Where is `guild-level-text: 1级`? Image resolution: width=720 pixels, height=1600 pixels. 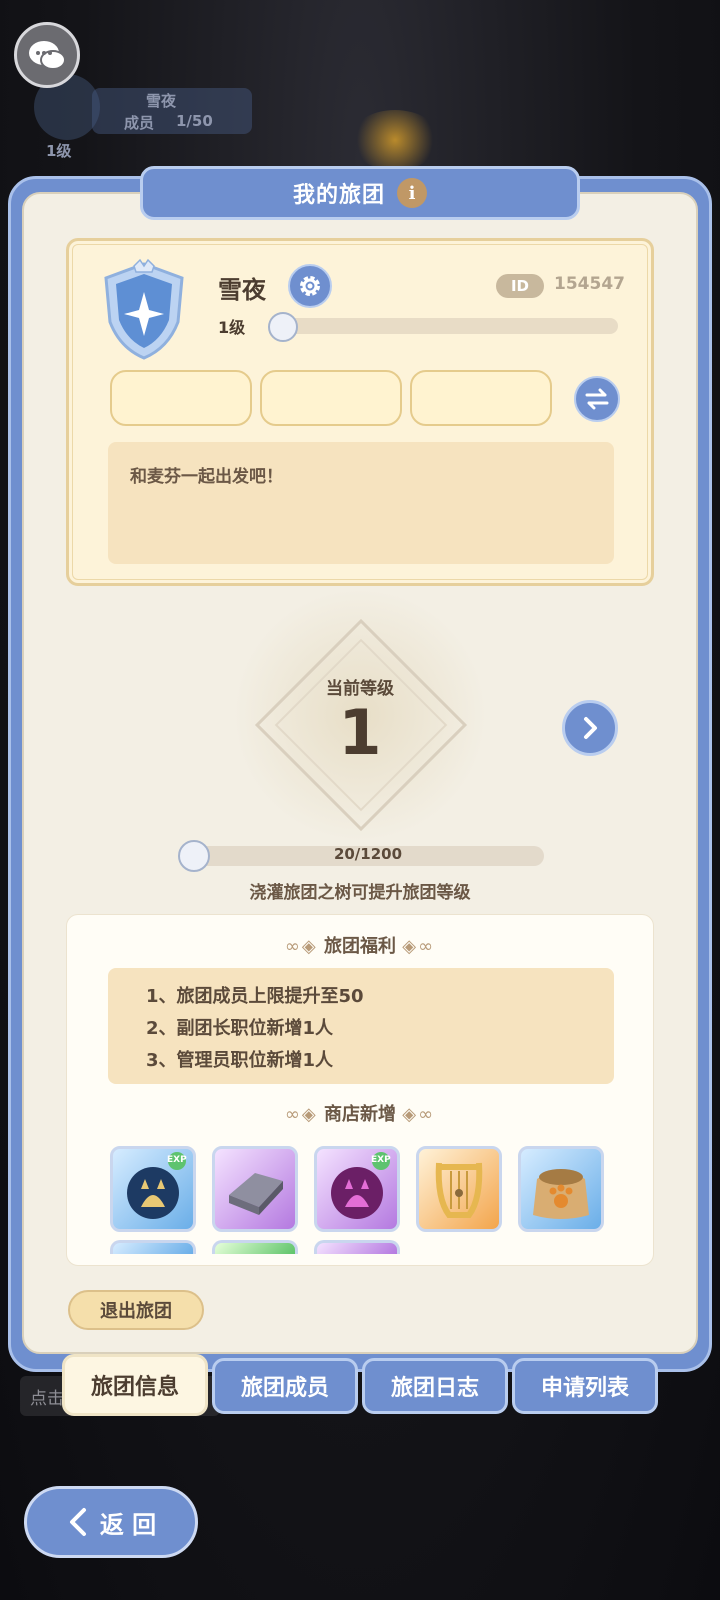 guild-level-text: 1级 is located at coordinates (232, 327).